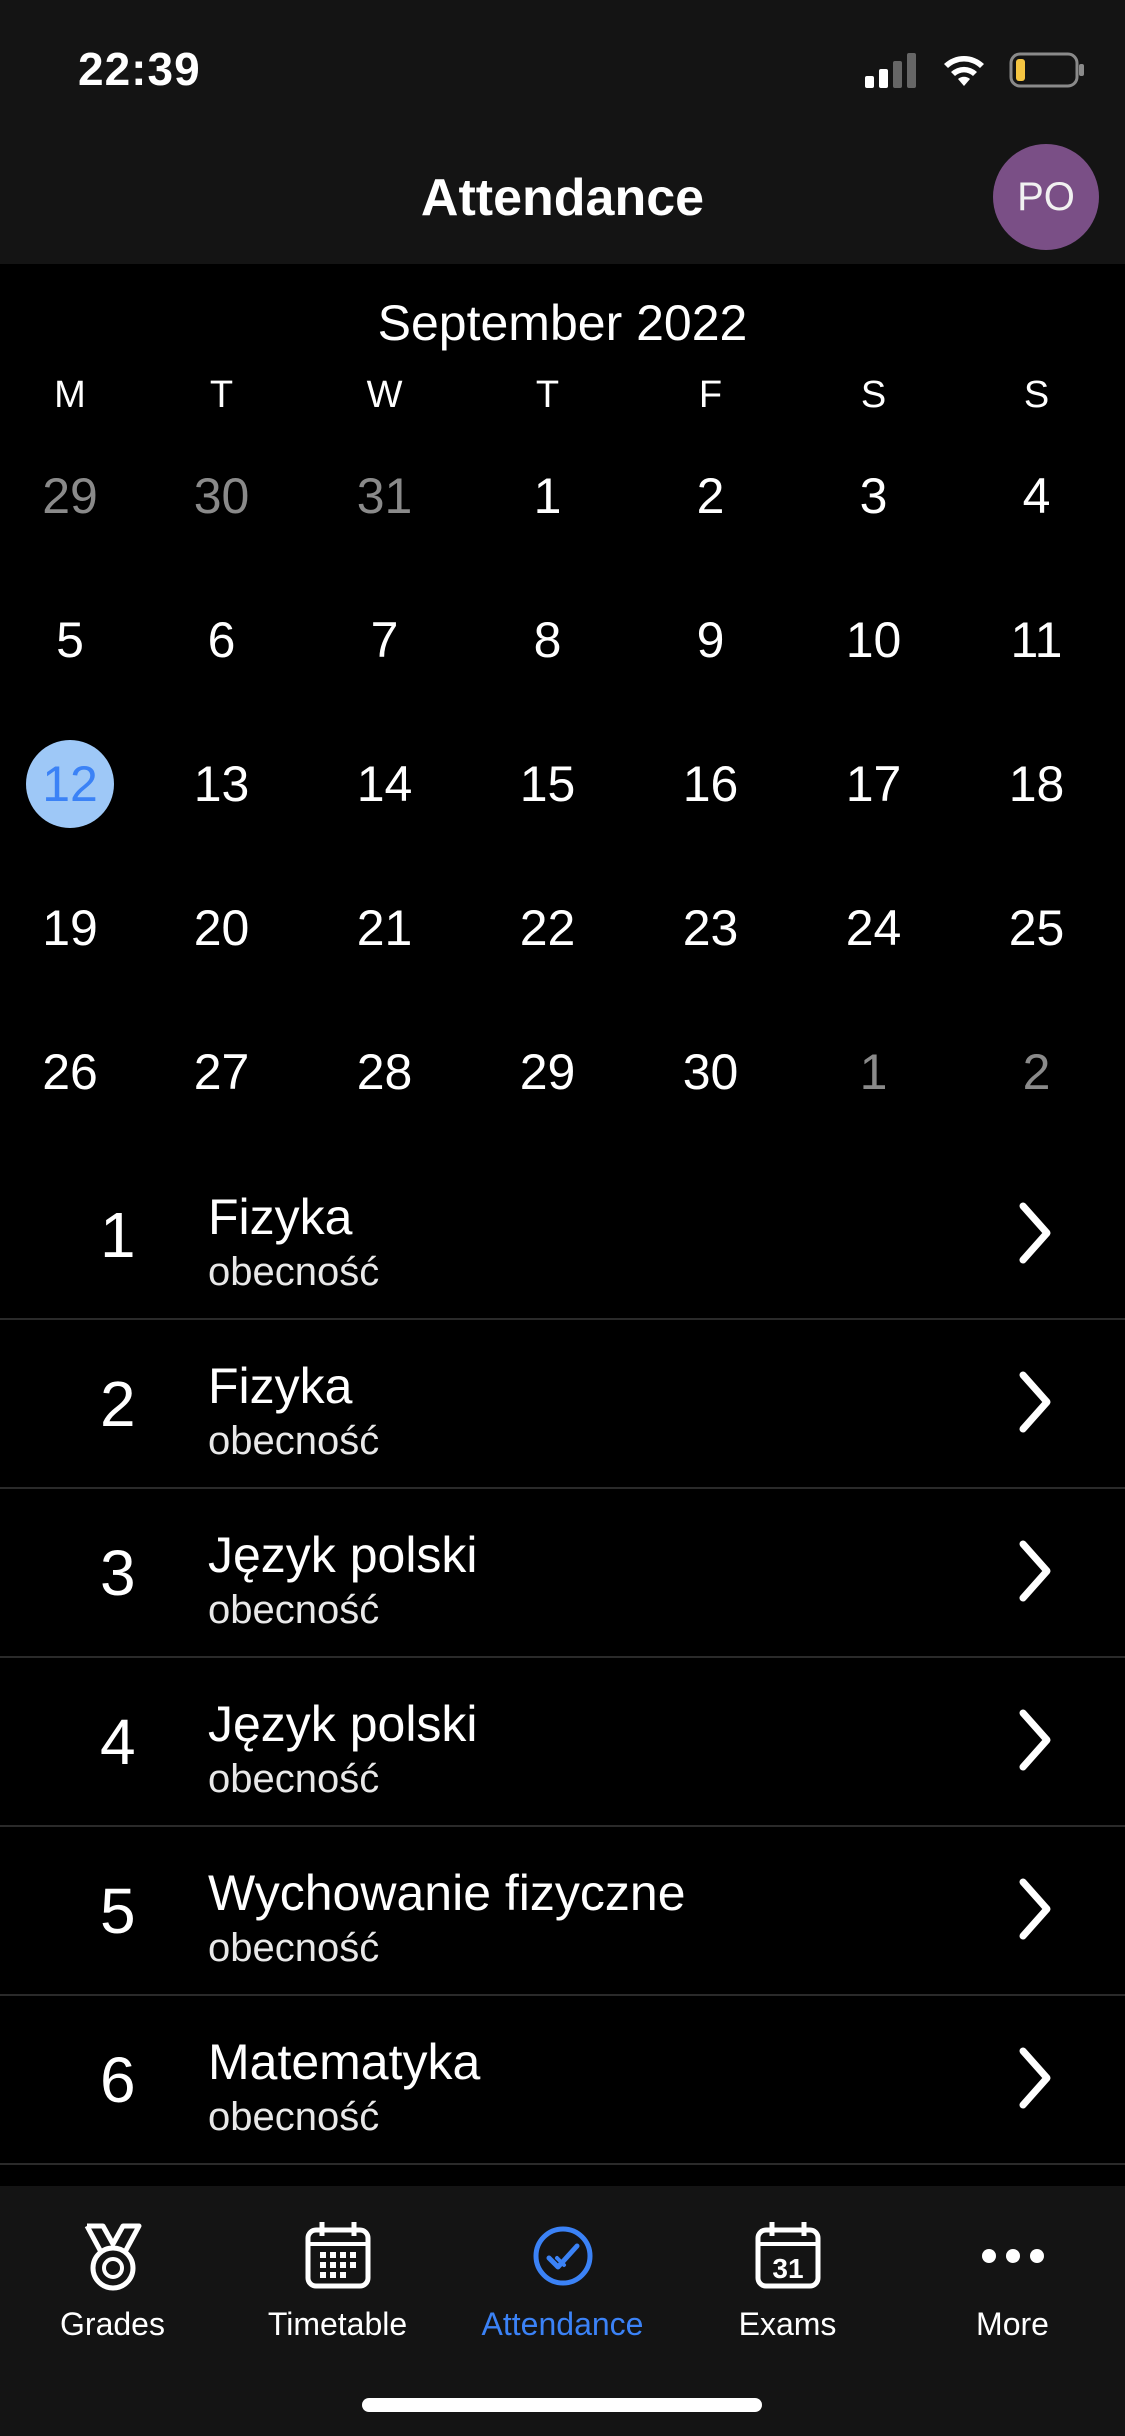  I want to click on calendar-day-number: 15, so click(547, 784).